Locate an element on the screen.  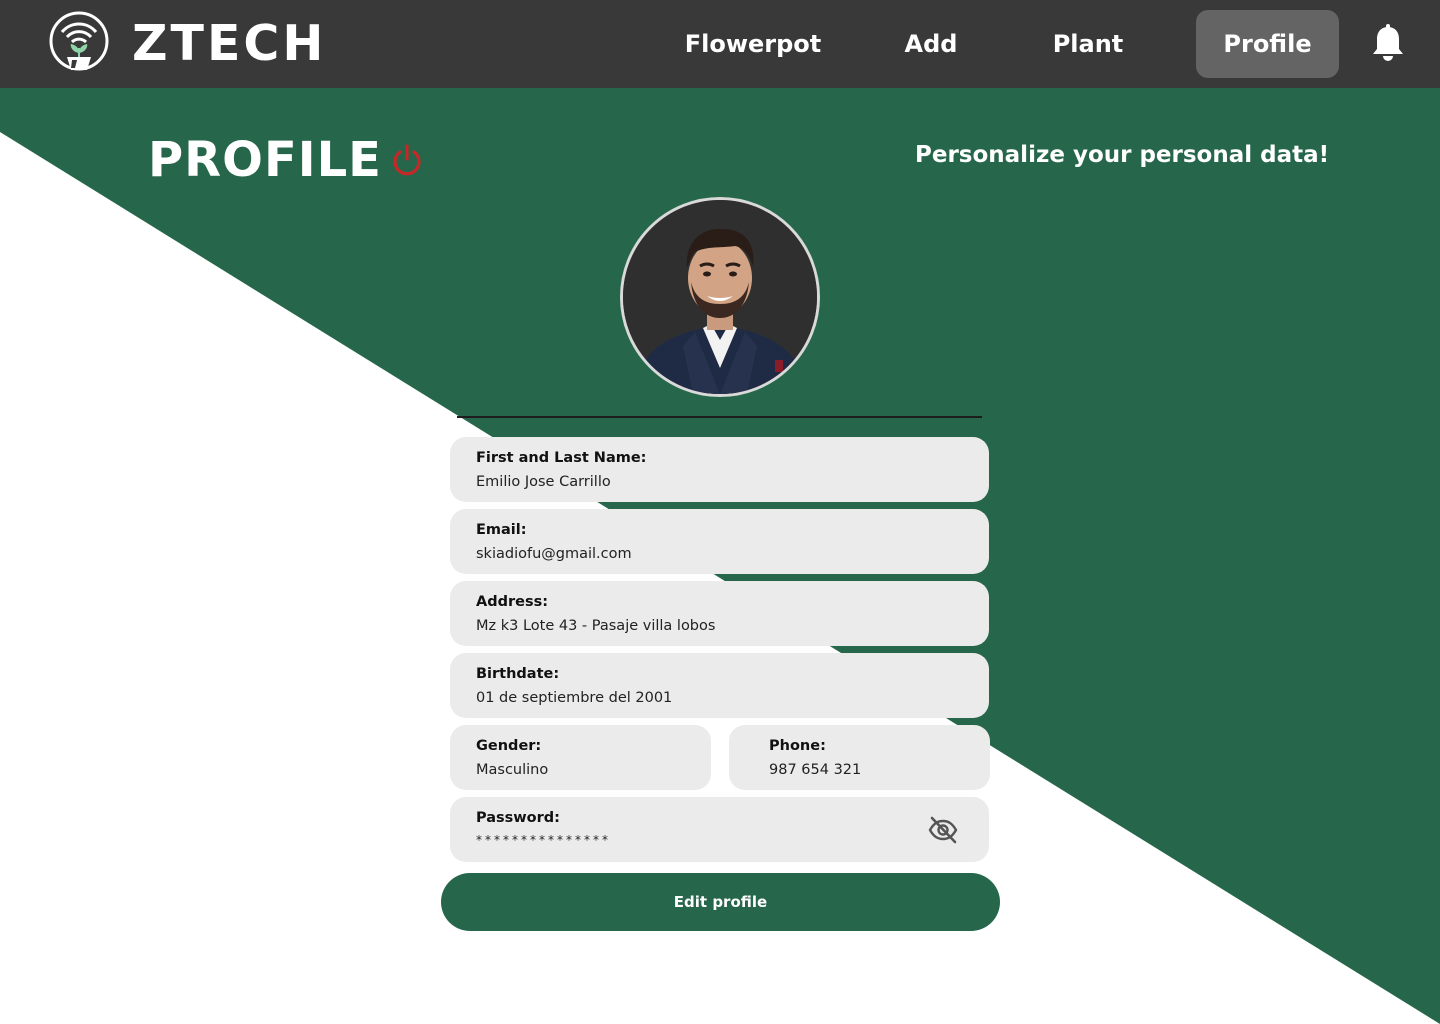
eye-off-icon is located at coordinates (943, 830).